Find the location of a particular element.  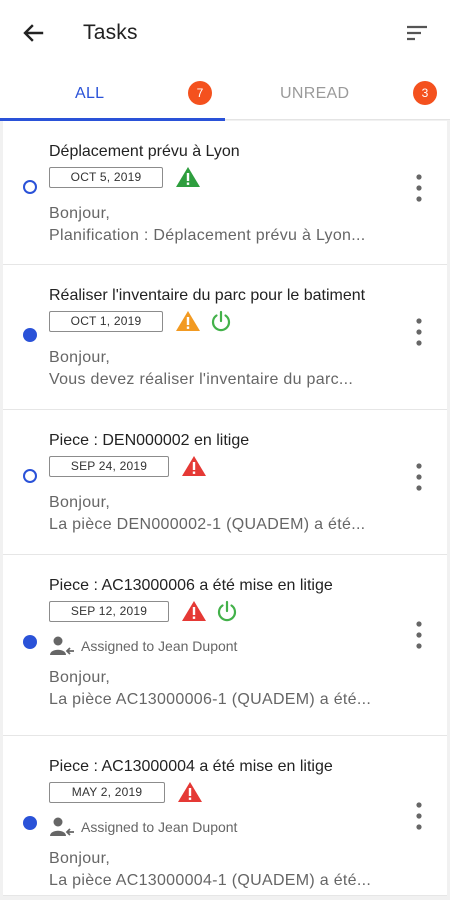

tab-unread-label: UNREAD is located at coordinates (315, 93).